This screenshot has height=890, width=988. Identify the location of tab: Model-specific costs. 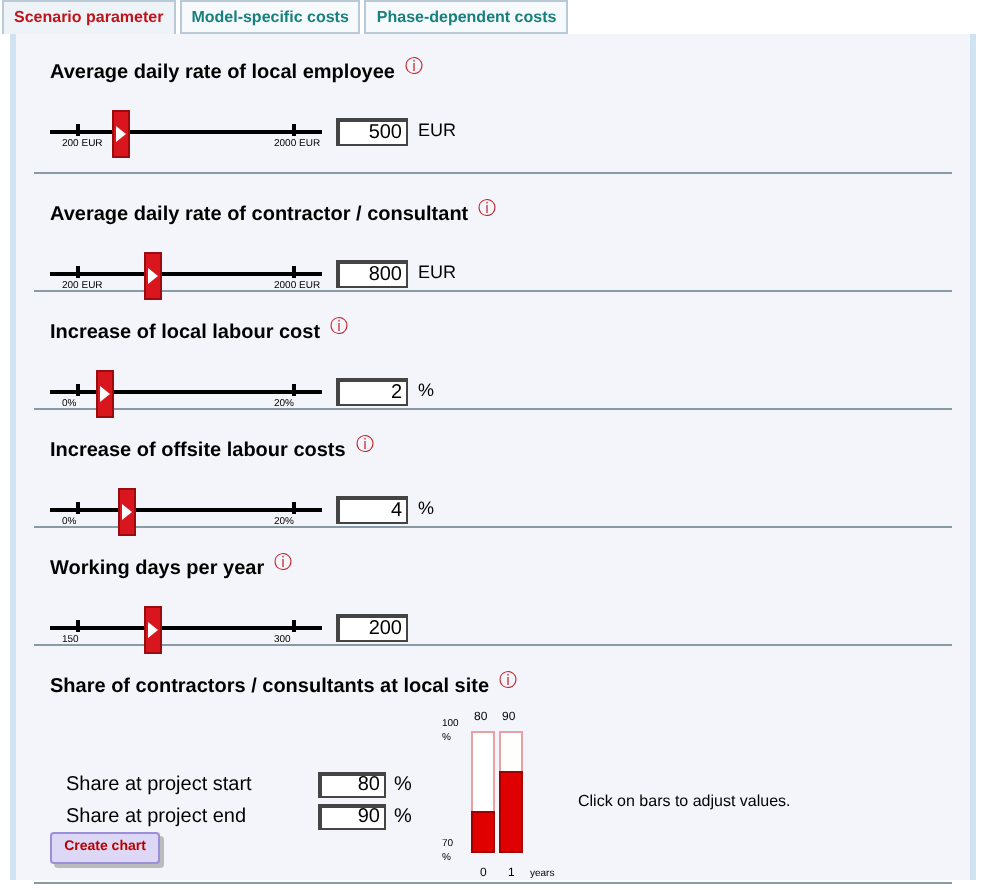
(270, 17).